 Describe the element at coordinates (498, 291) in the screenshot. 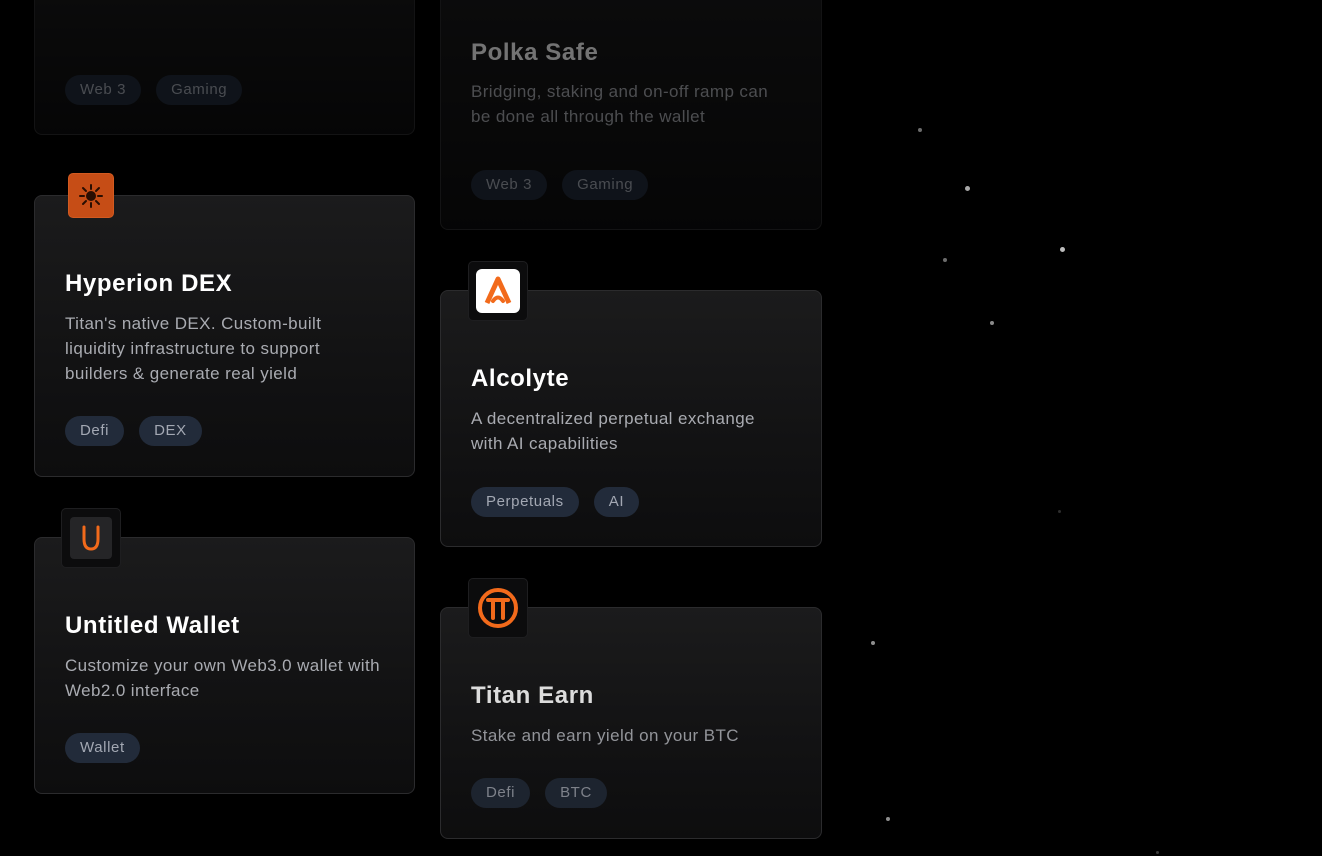

I see `alcolyte-a-icon` at that location.